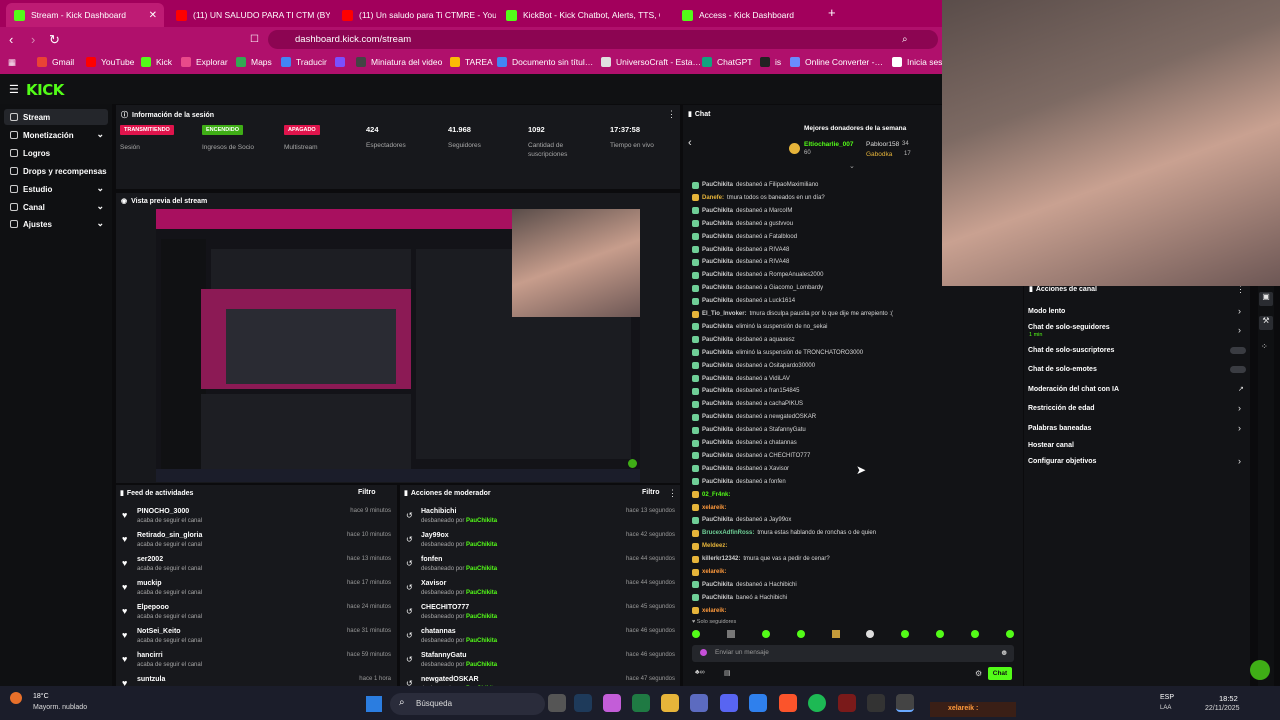  I want to click on action-ai-moderation: Moderación del chat con IA, so click(1073, 389).